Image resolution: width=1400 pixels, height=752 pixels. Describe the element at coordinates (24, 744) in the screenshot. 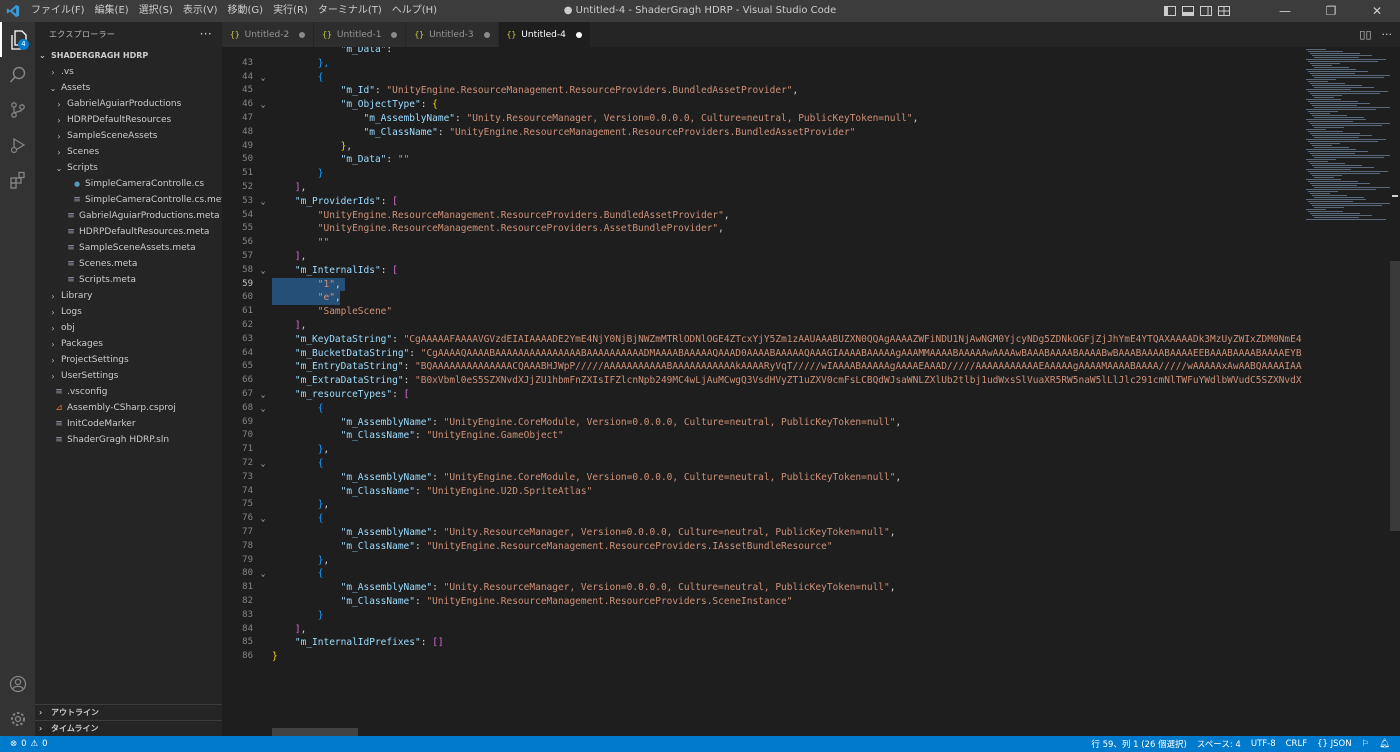

I see `problems-indicator: ⊗ 0 ⚠ 0` at that location.